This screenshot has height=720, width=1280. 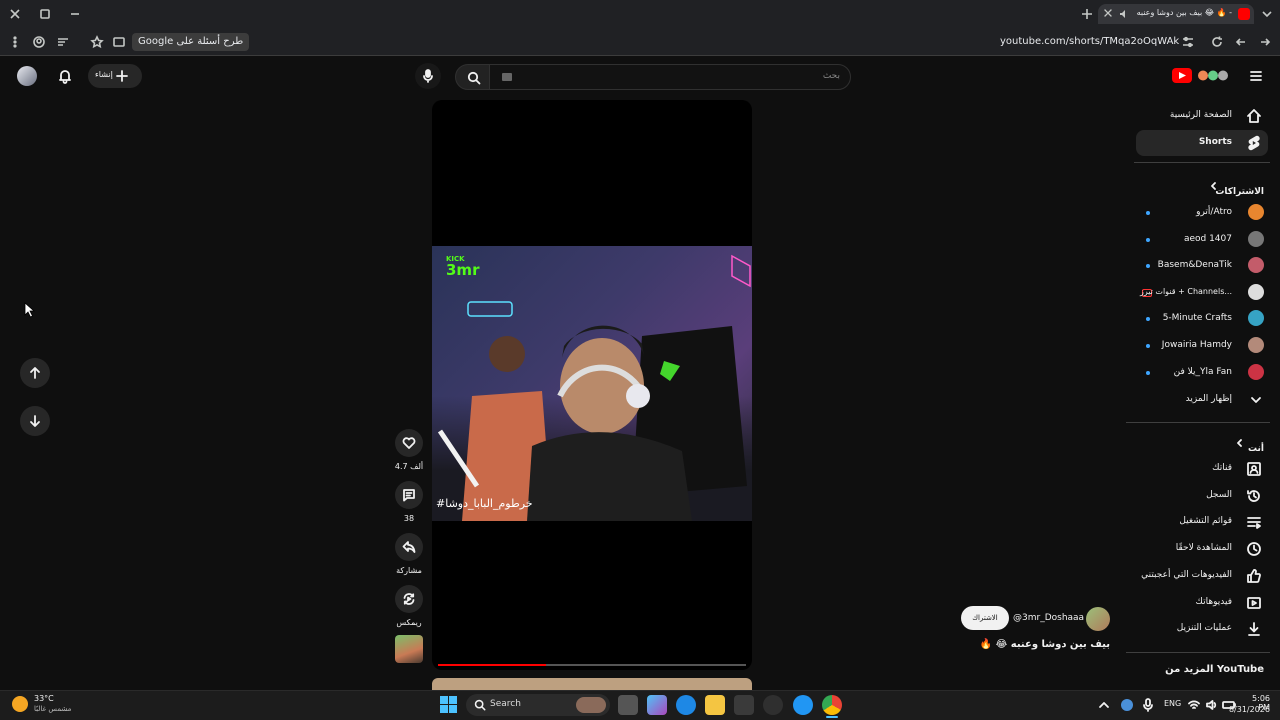 What do you see at coordinates (1194, 705) in the screenshot?
I see `wifi-icon` at bounding box center [1194, 705].